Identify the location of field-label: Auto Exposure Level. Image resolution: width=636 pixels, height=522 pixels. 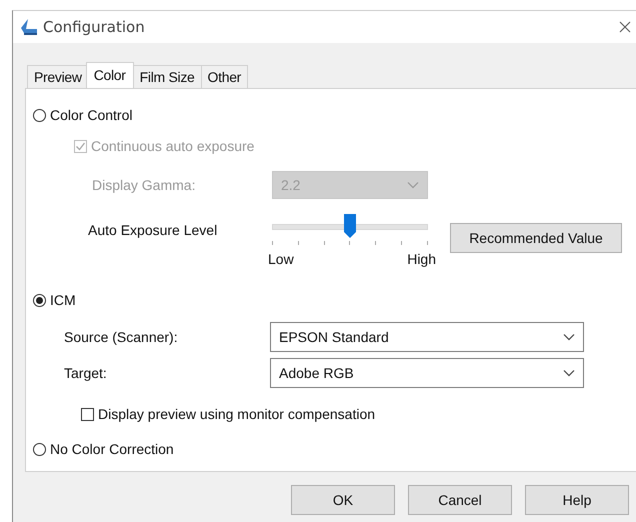
(153, 230).